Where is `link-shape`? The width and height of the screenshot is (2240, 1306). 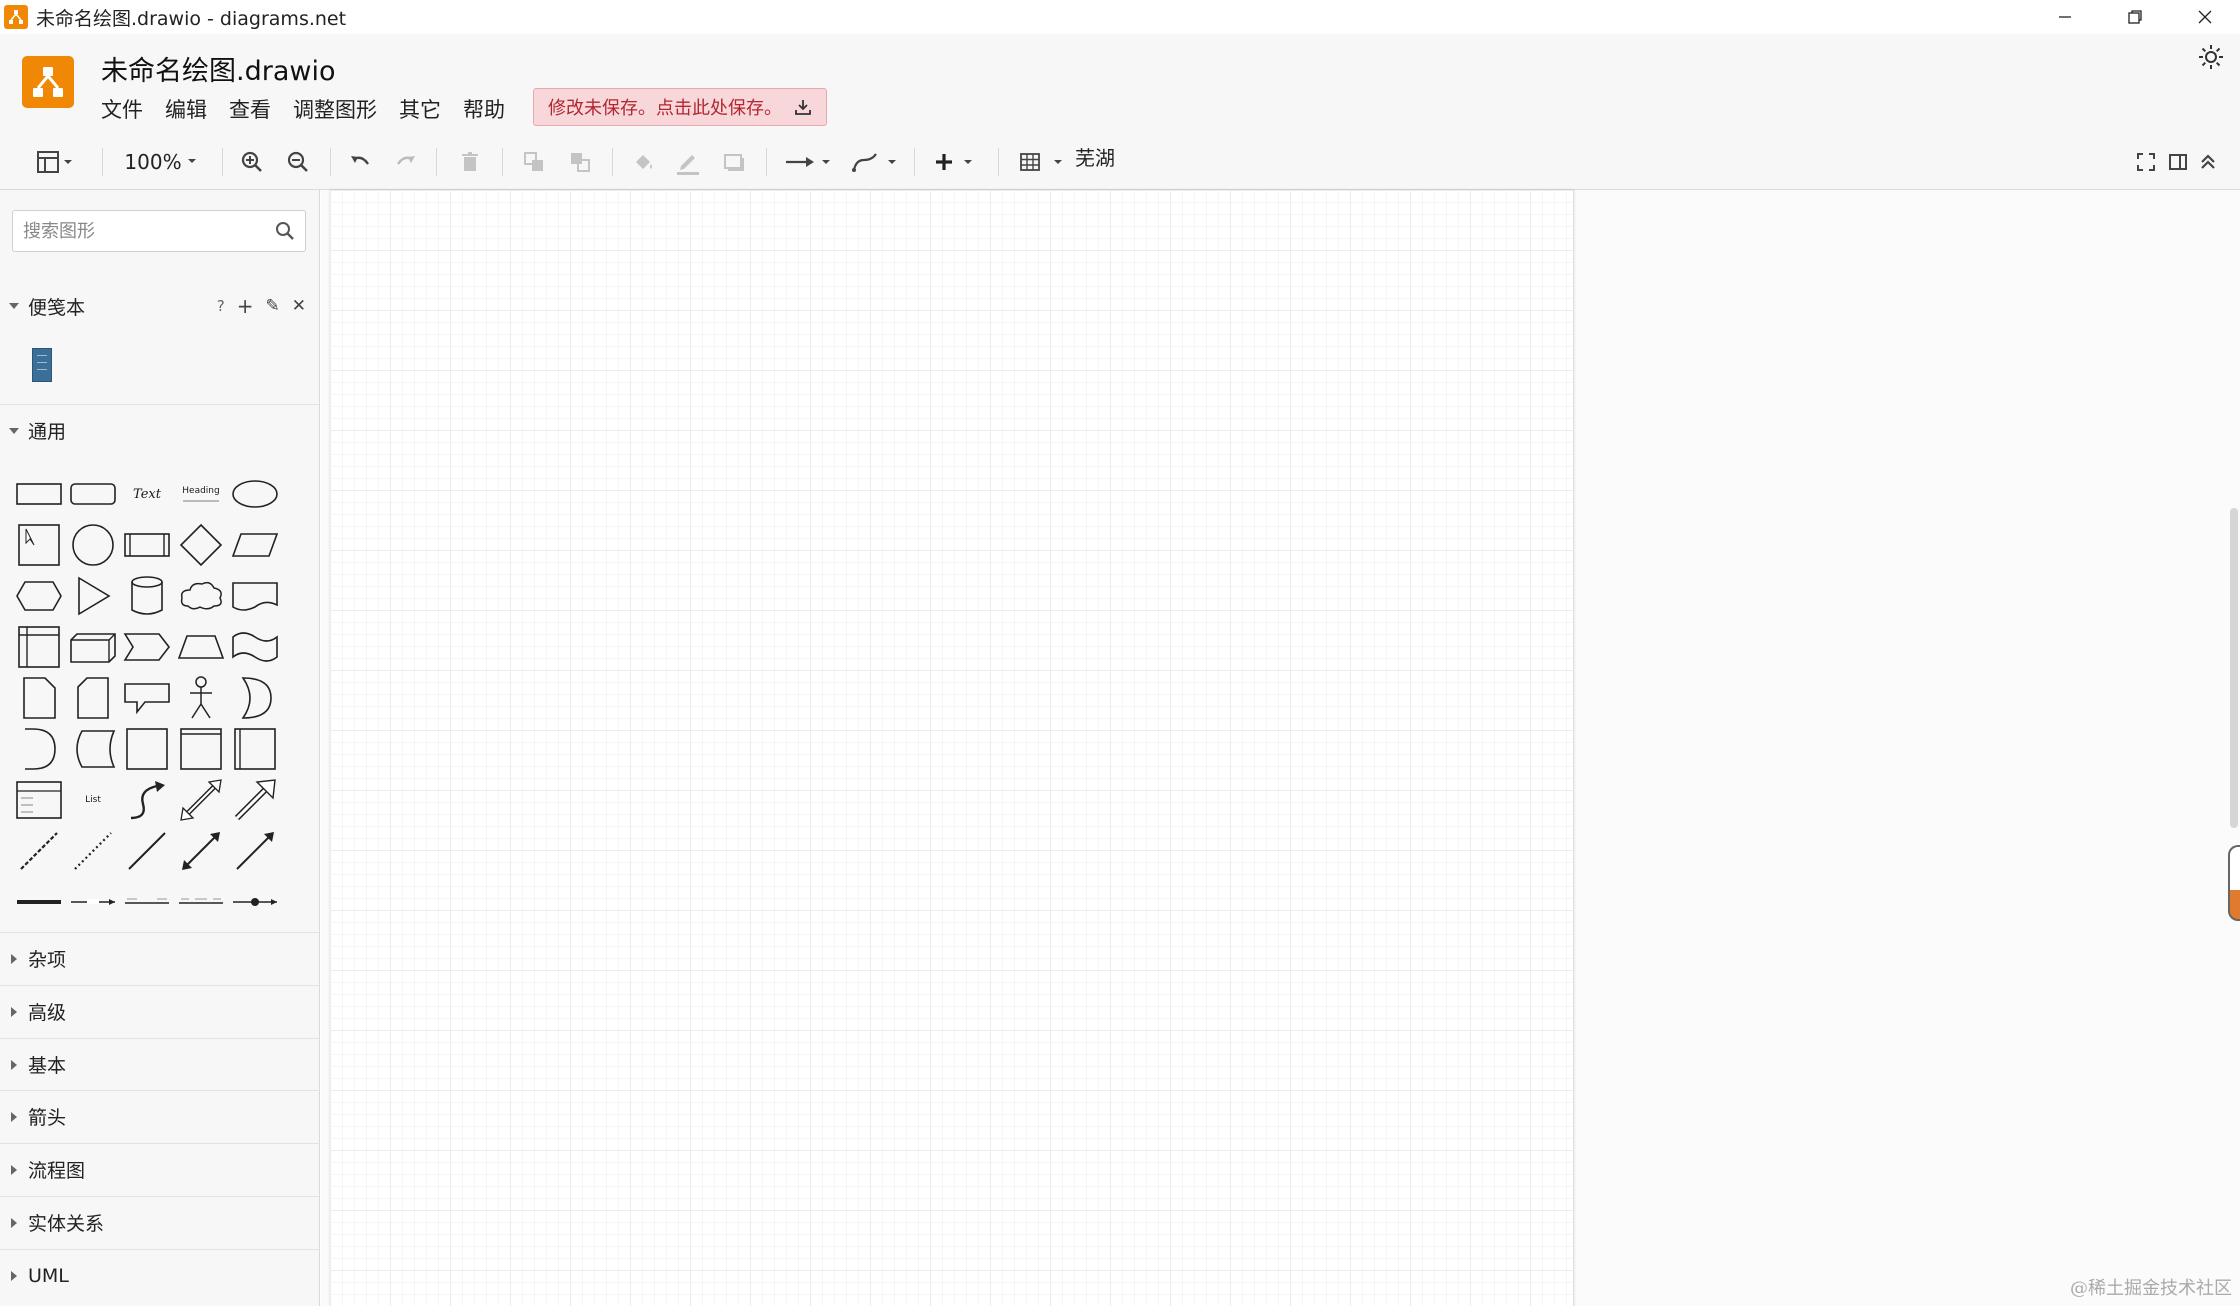 link-shape is located at coordinates (39, 902).